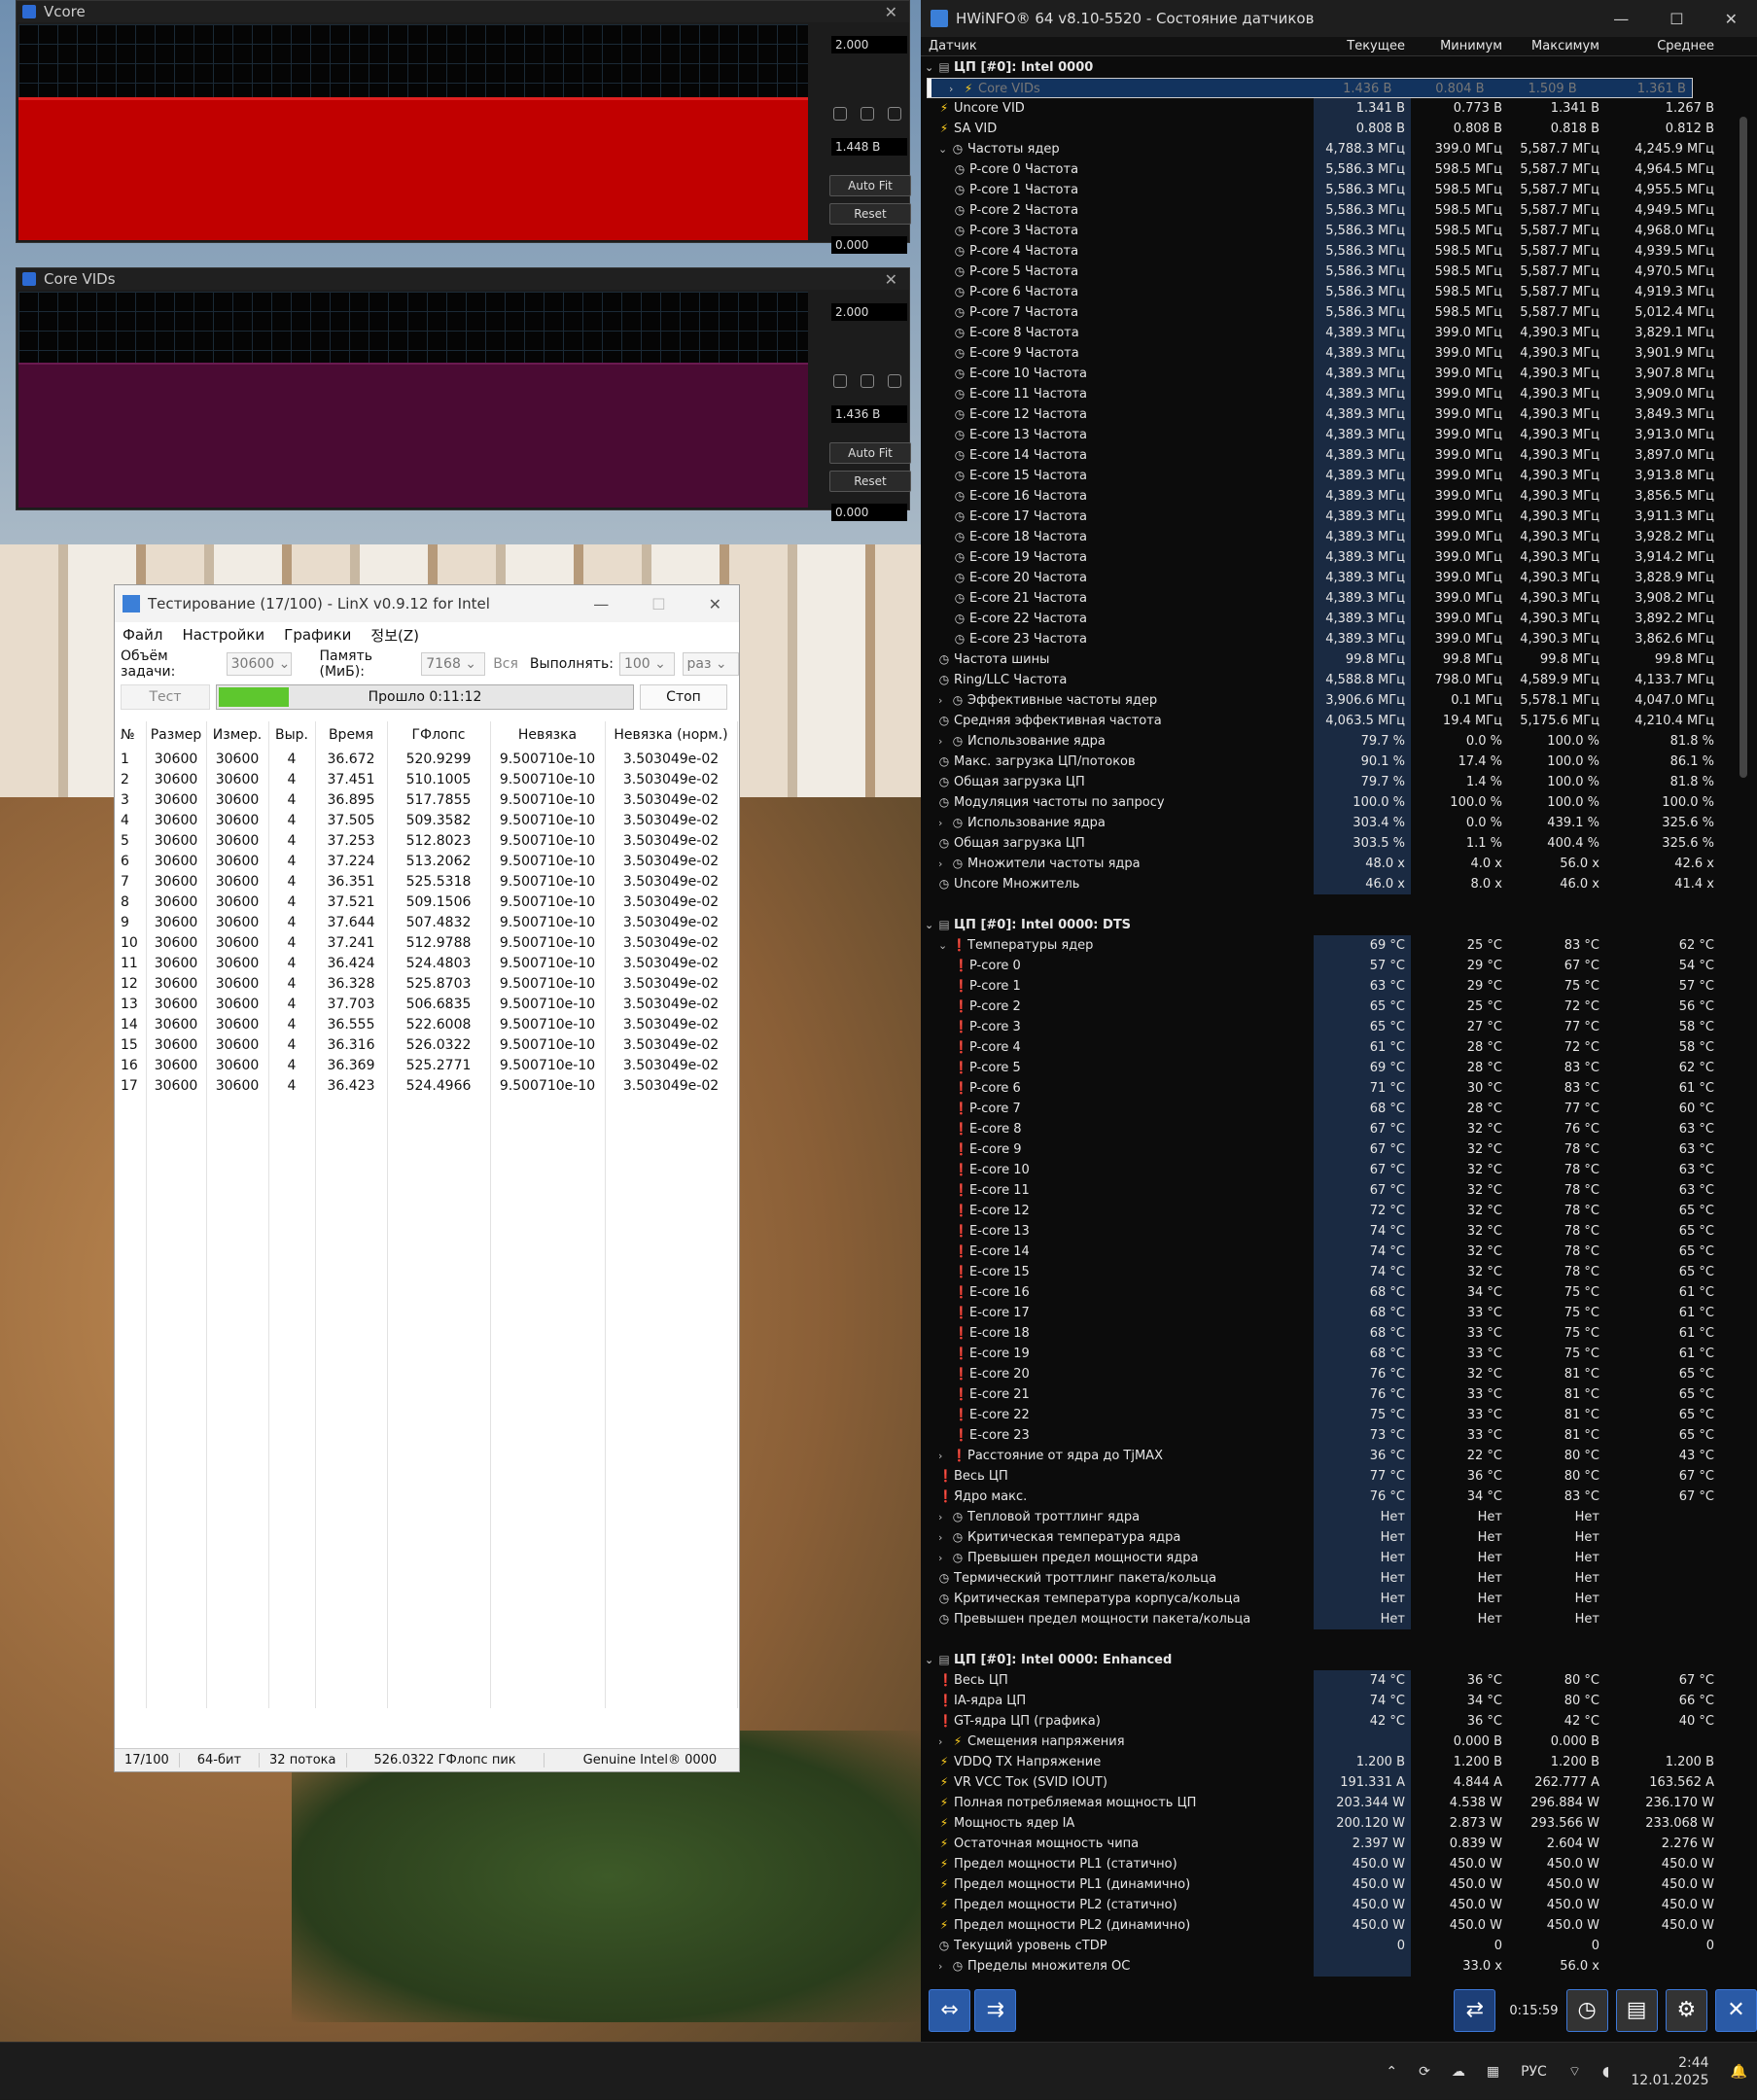 This screenshot has height=2100, width=1757. What do you see at coordinates (995, 2010) in the screenshot?
I see `collapse-arrows-icon: ⇉` at bounding box center [995, 2010].